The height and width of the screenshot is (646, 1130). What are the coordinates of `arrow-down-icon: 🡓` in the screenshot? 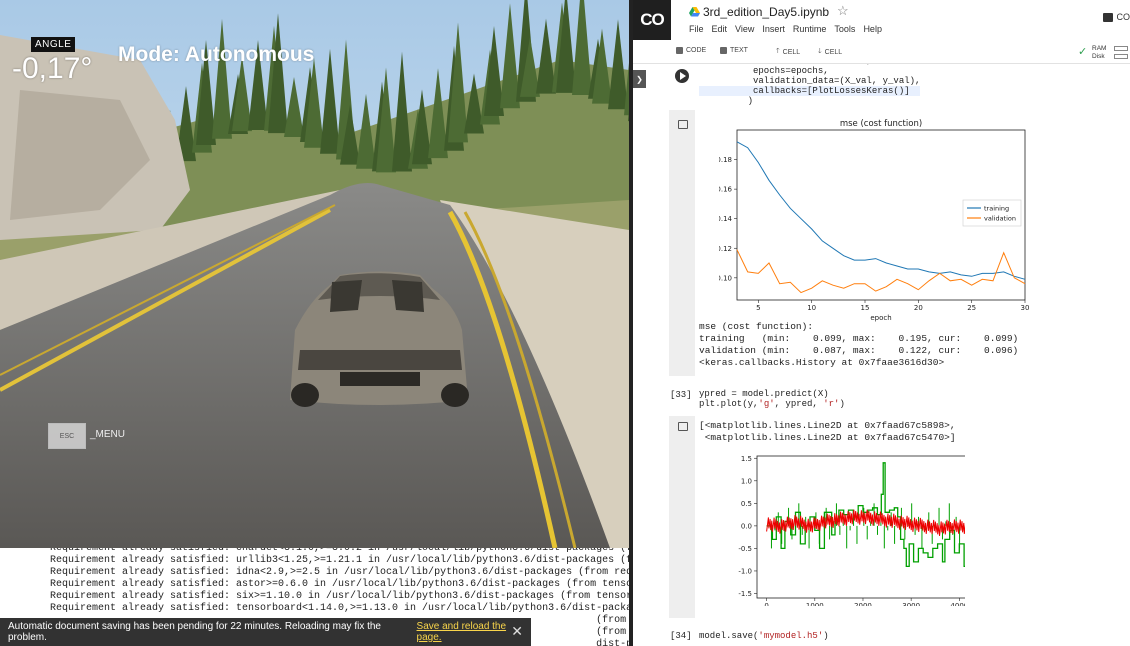 It's located at (820, 51).